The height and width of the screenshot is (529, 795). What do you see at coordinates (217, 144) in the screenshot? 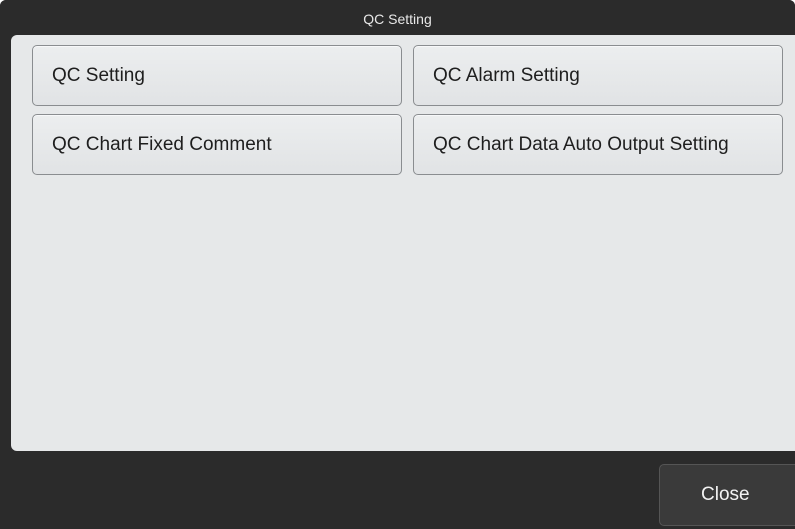
I see `qc-chart-fixed-comment-button: QC Chart Fixed Comment` at bounding box center [217, 144].